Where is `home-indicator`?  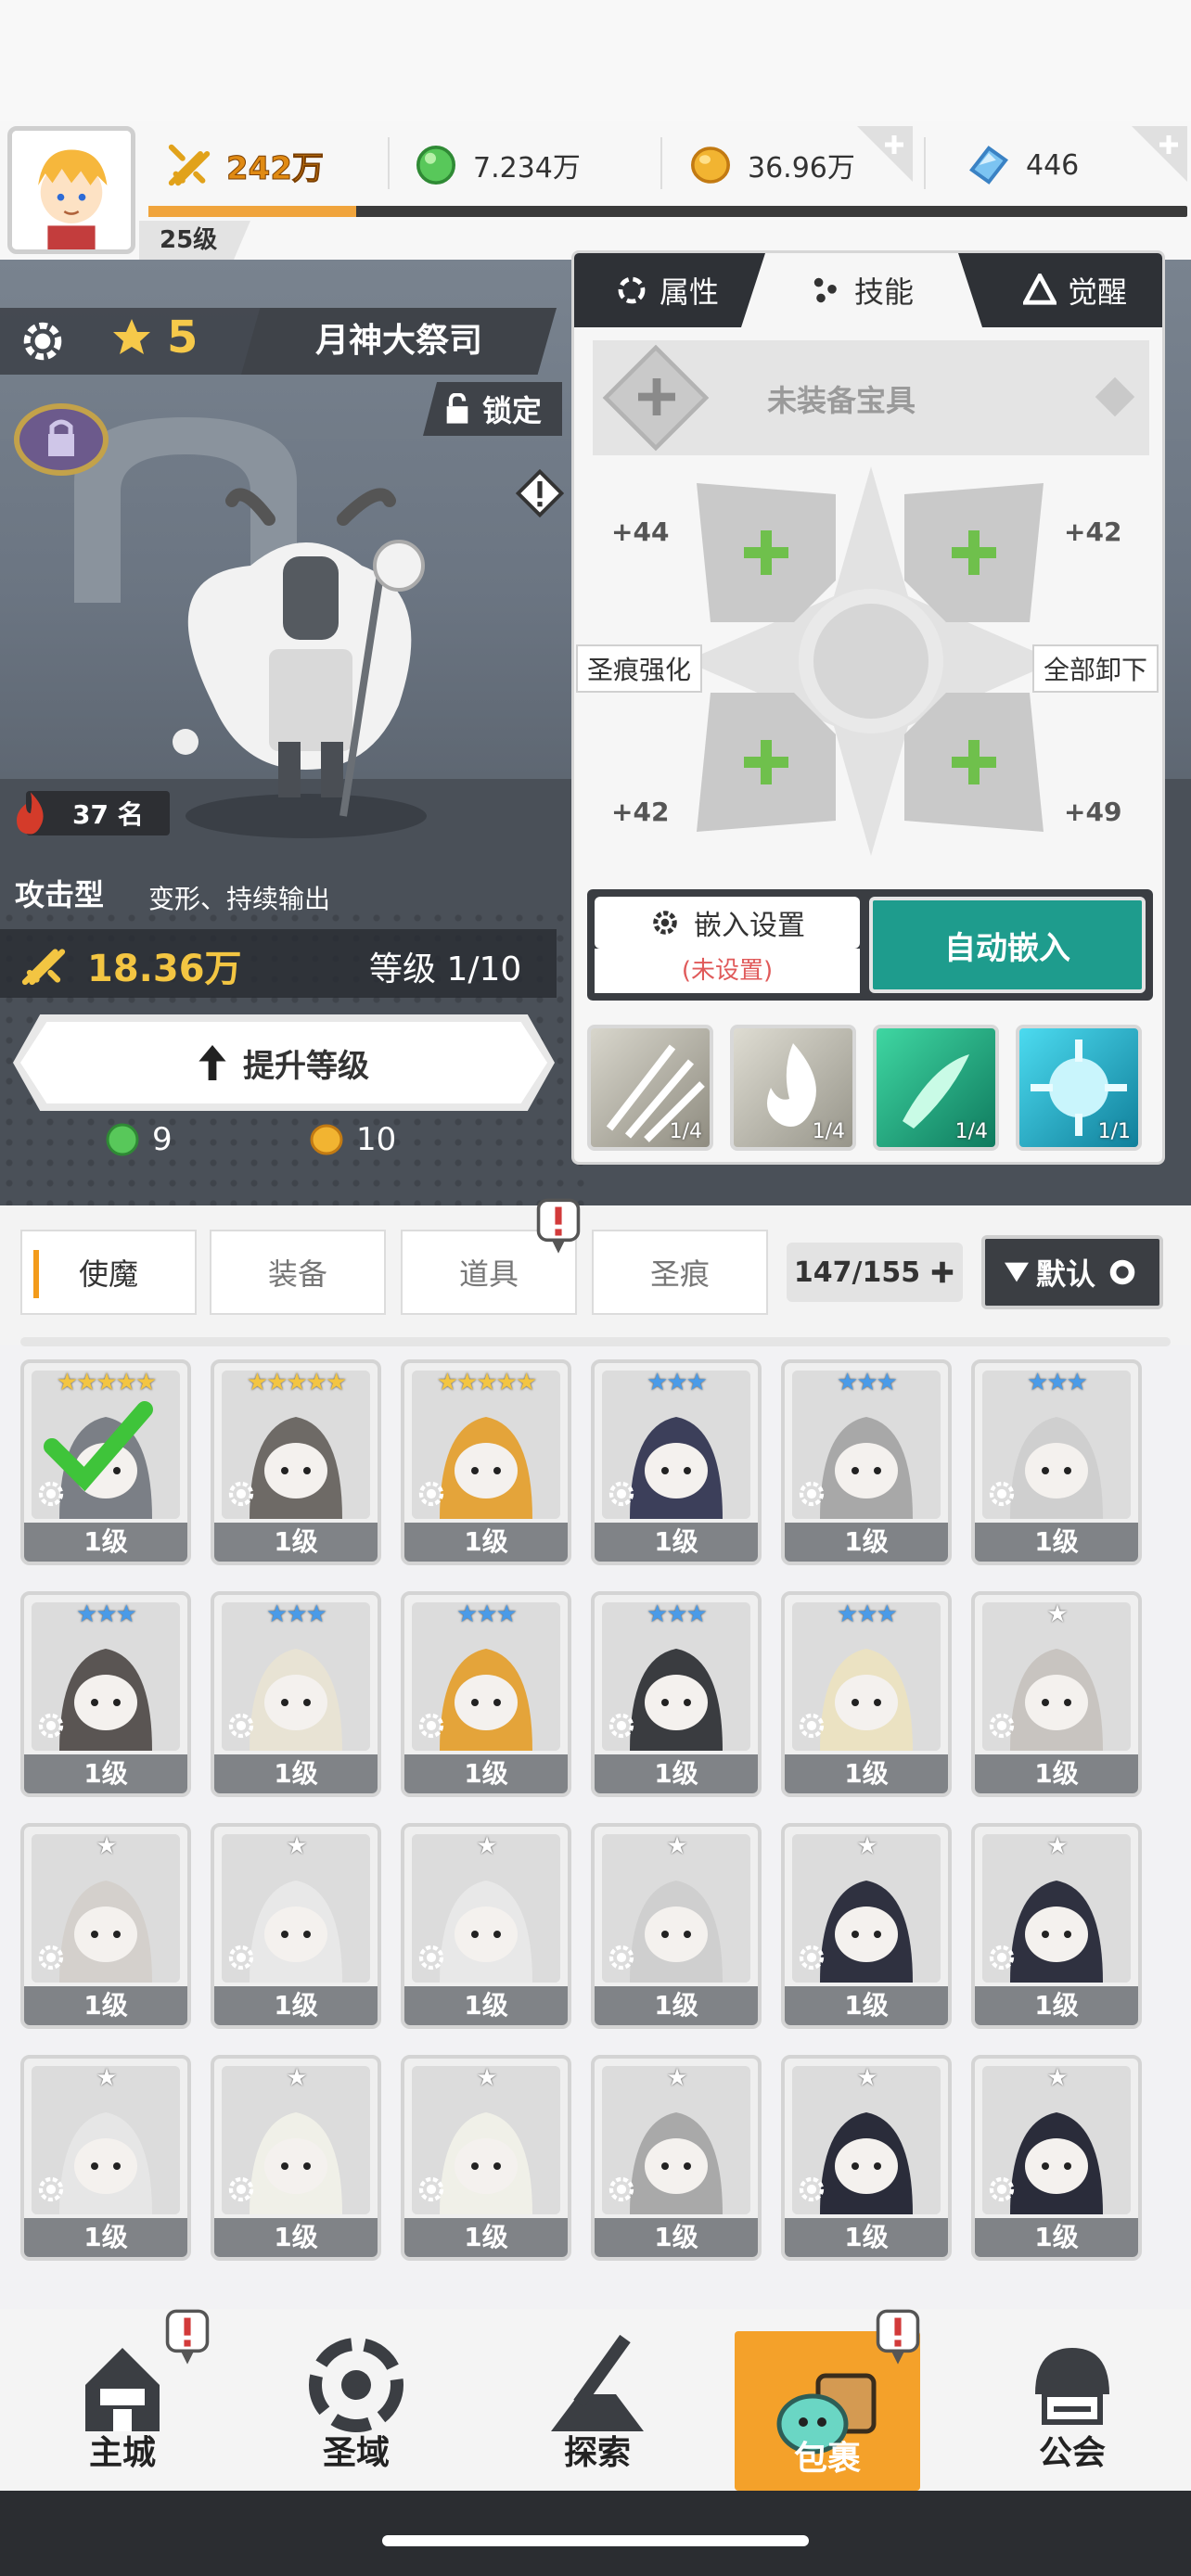
home-indicator is located at coordinates (595, 2540).